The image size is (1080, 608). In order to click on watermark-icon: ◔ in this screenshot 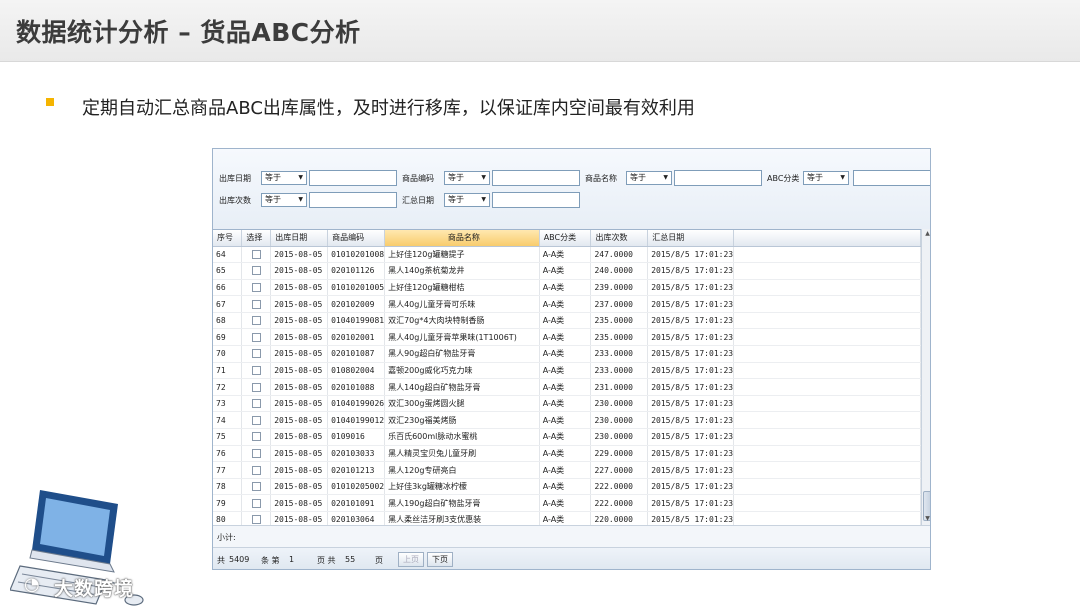, I will do `click(32, 584)`.